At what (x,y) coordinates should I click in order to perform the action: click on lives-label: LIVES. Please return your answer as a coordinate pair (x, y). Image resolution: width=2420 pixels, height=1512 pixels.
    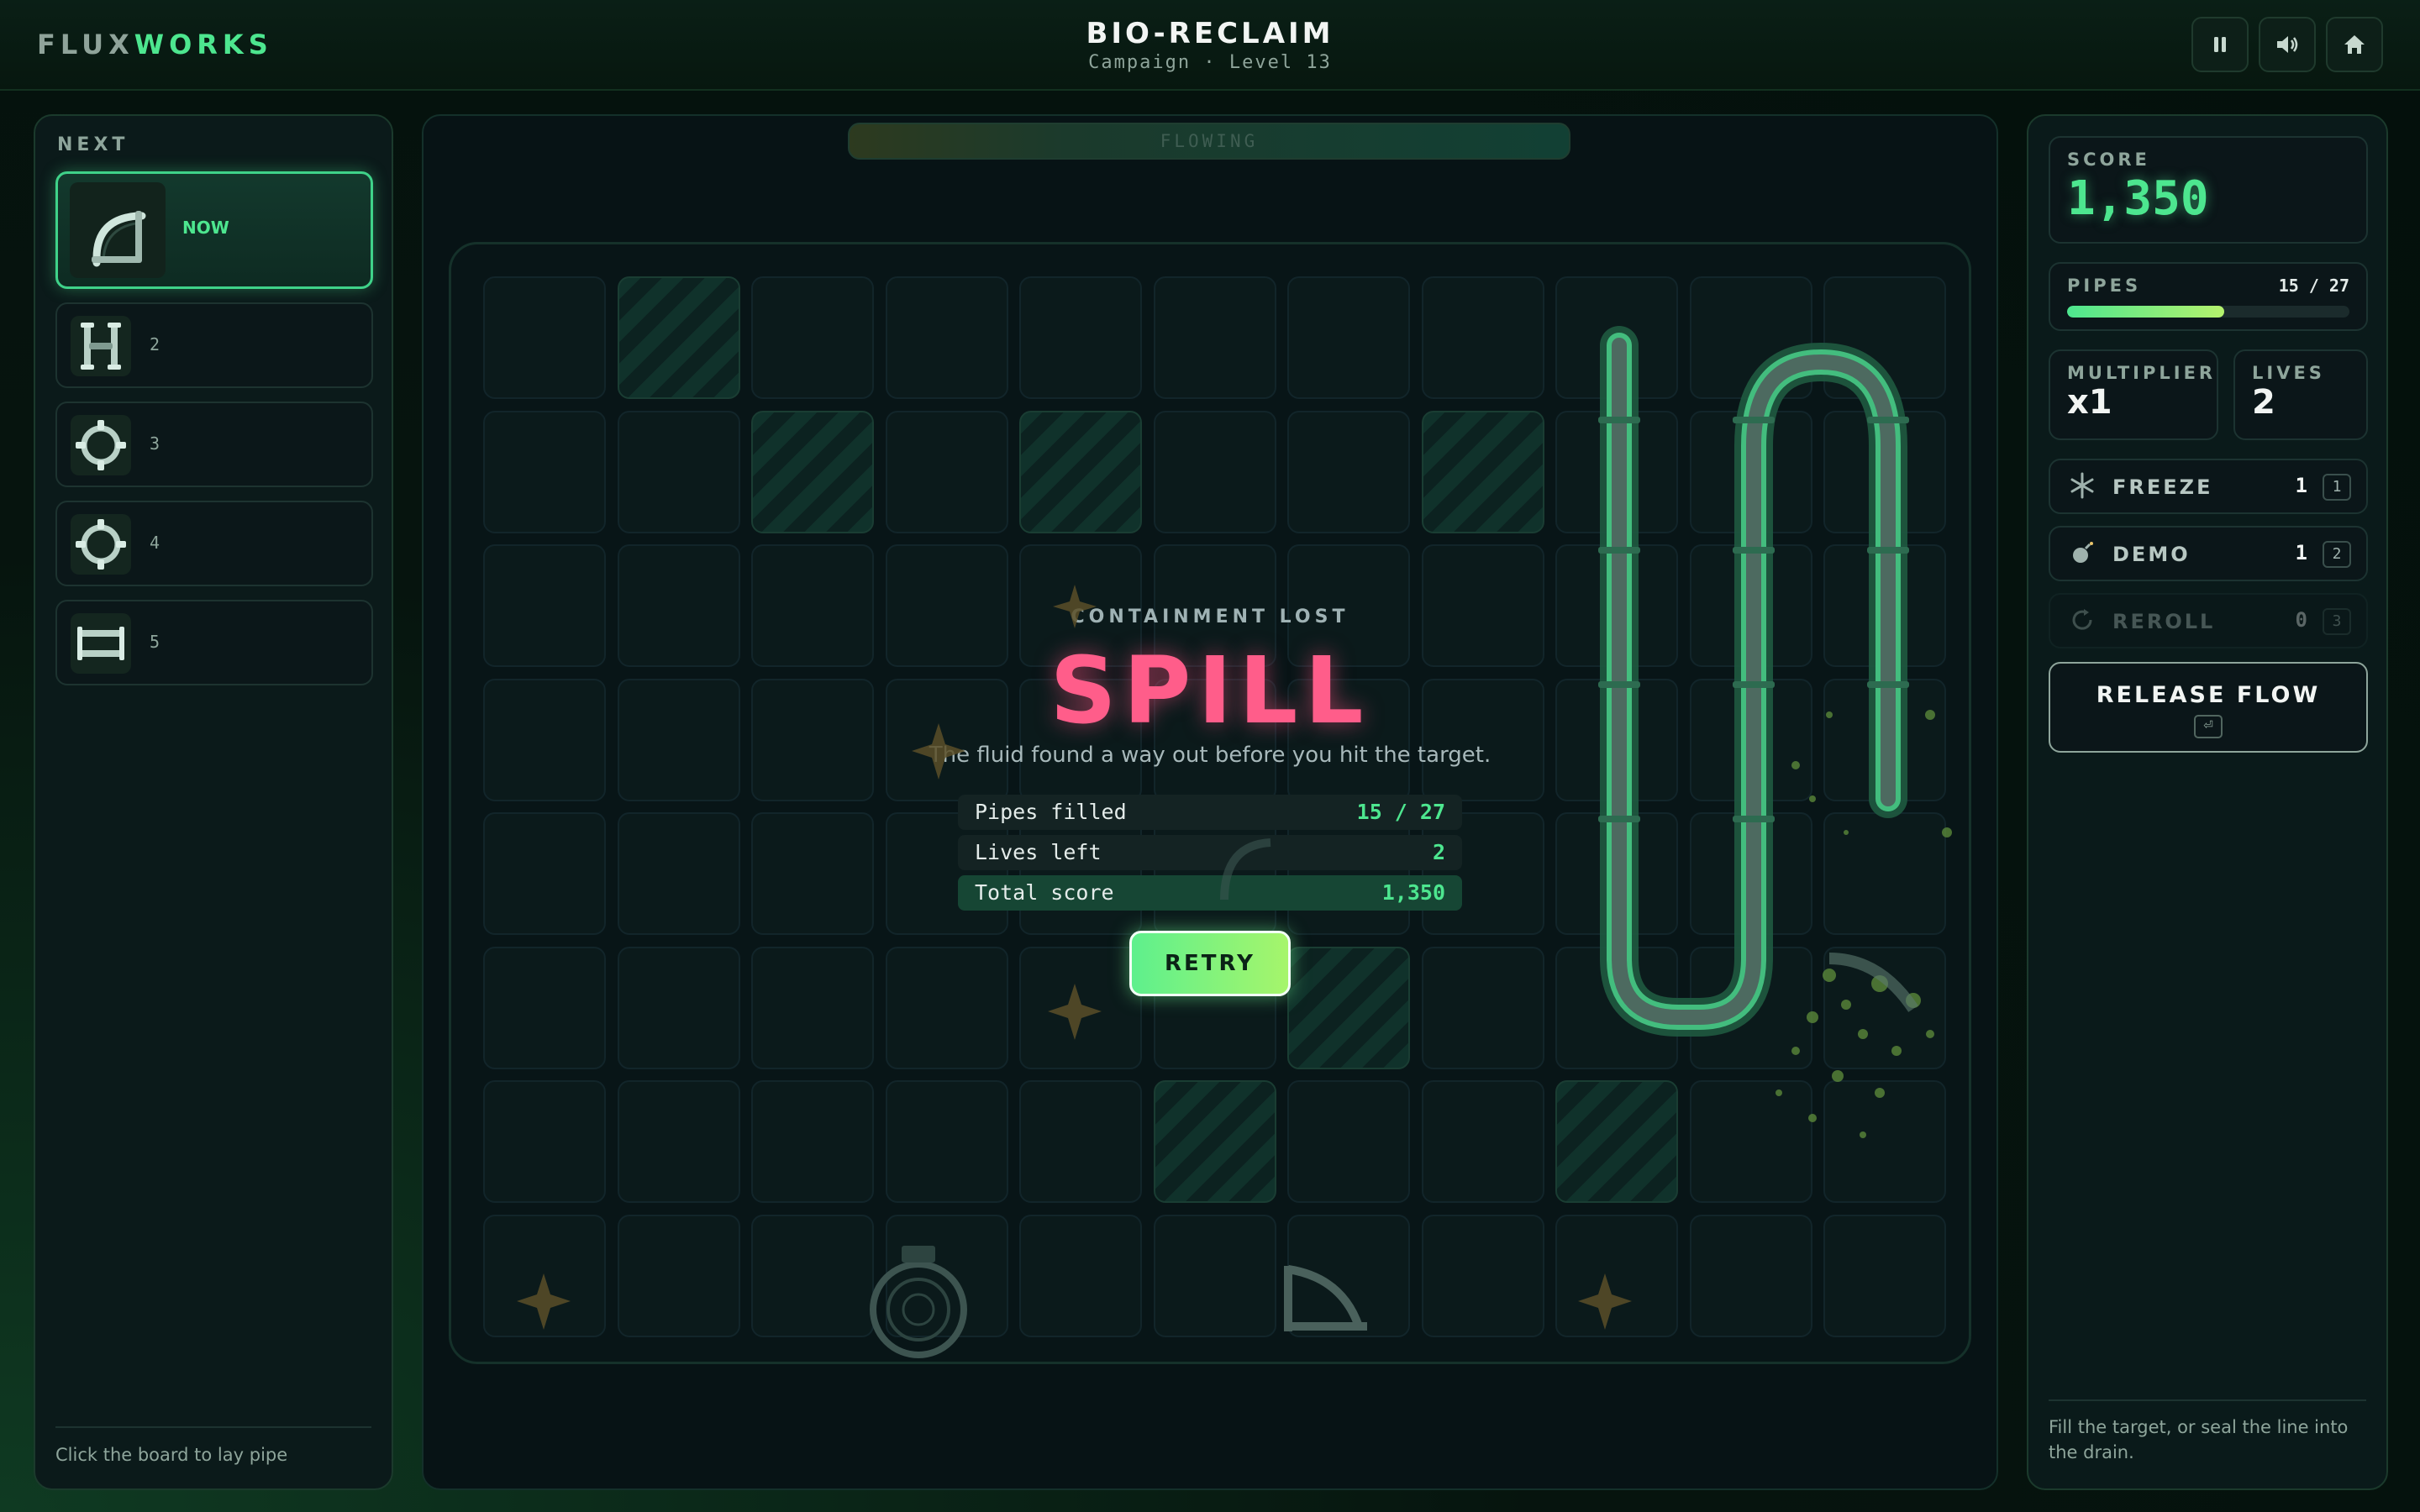
    Looking at the image, I should click on (2288, 373).